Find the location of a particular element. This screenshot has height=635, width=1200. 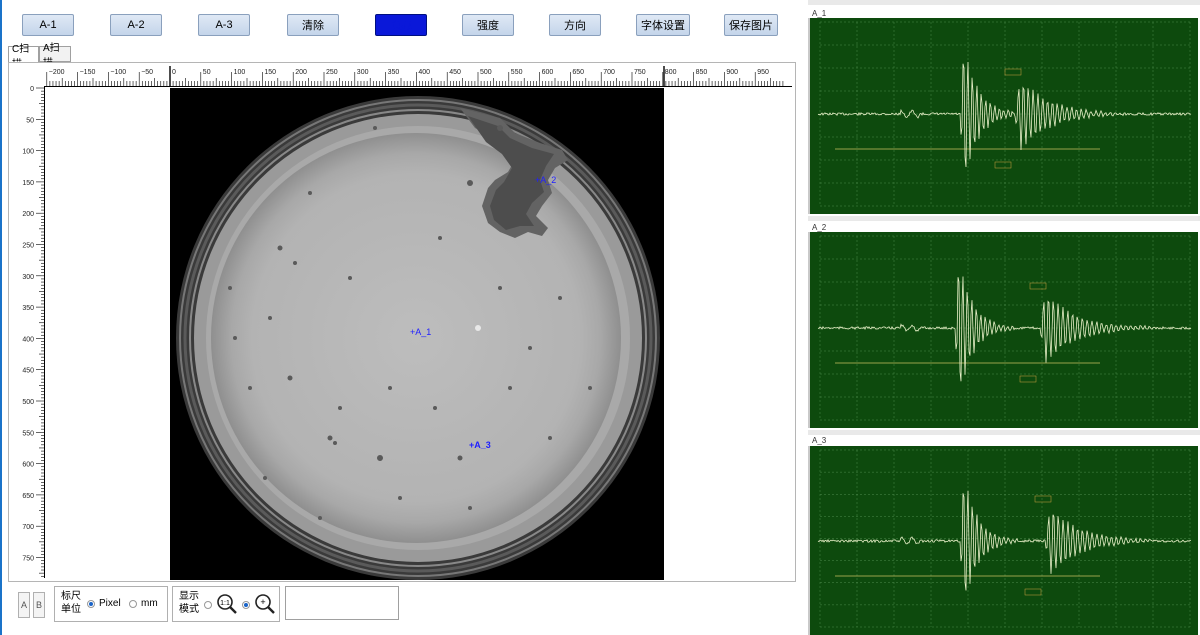

scope-a2-plot is located at coordinates (1004, 328).